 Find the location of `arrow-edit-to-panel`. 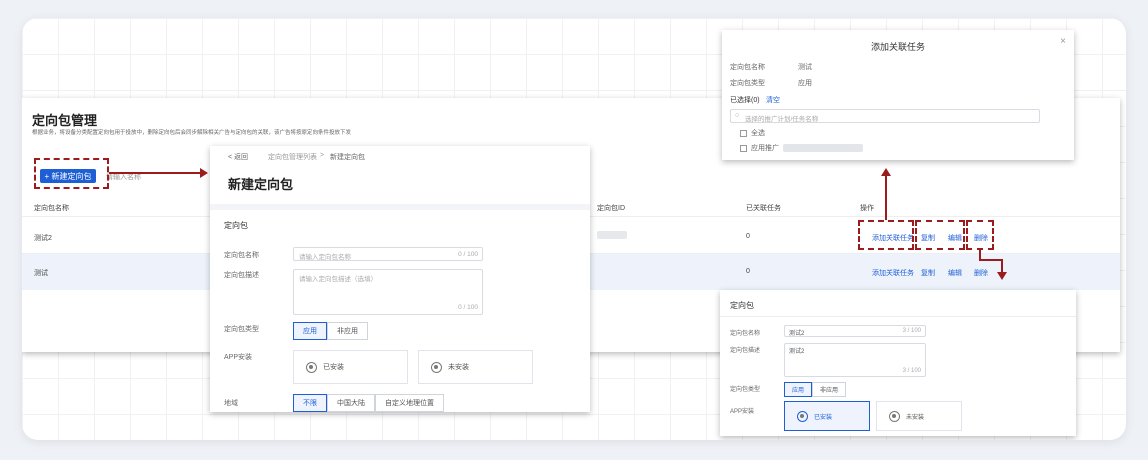

arrow-edit-to-panel is located at coordinates (1002, 266).